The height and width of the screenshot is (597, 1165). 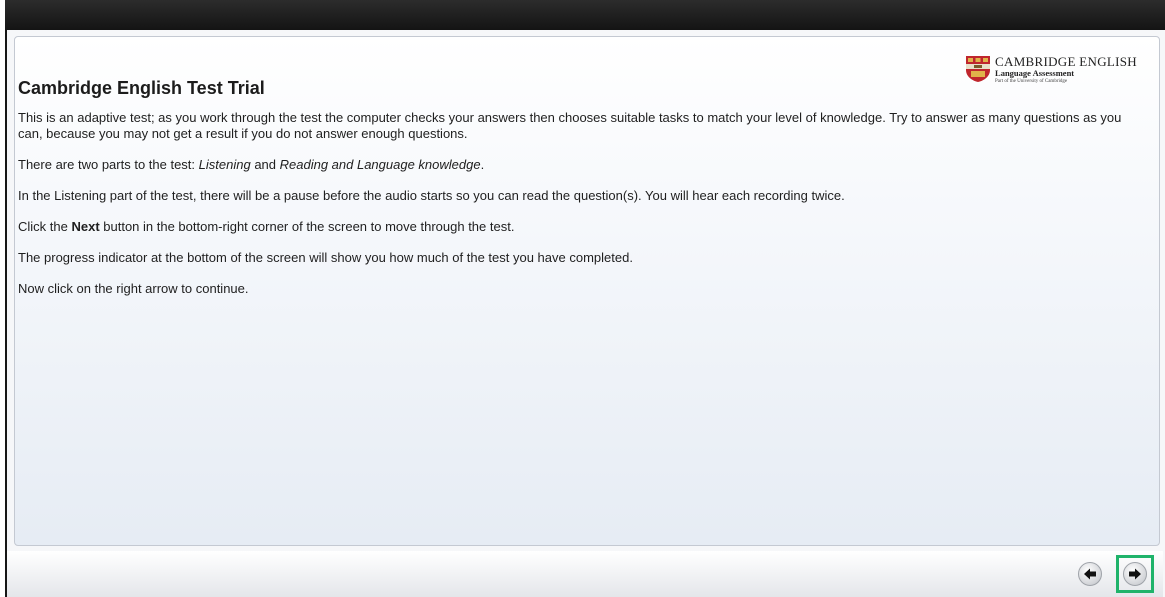 I want to click on logo-sub-text: Language Assessment, so click(x=1035, y=73).